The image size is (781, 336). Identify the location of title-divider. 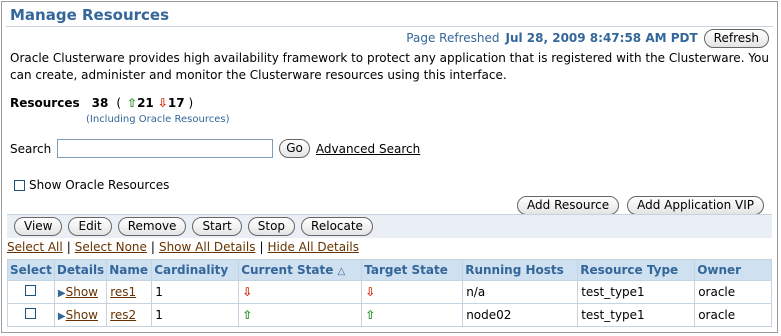
(389, 26).